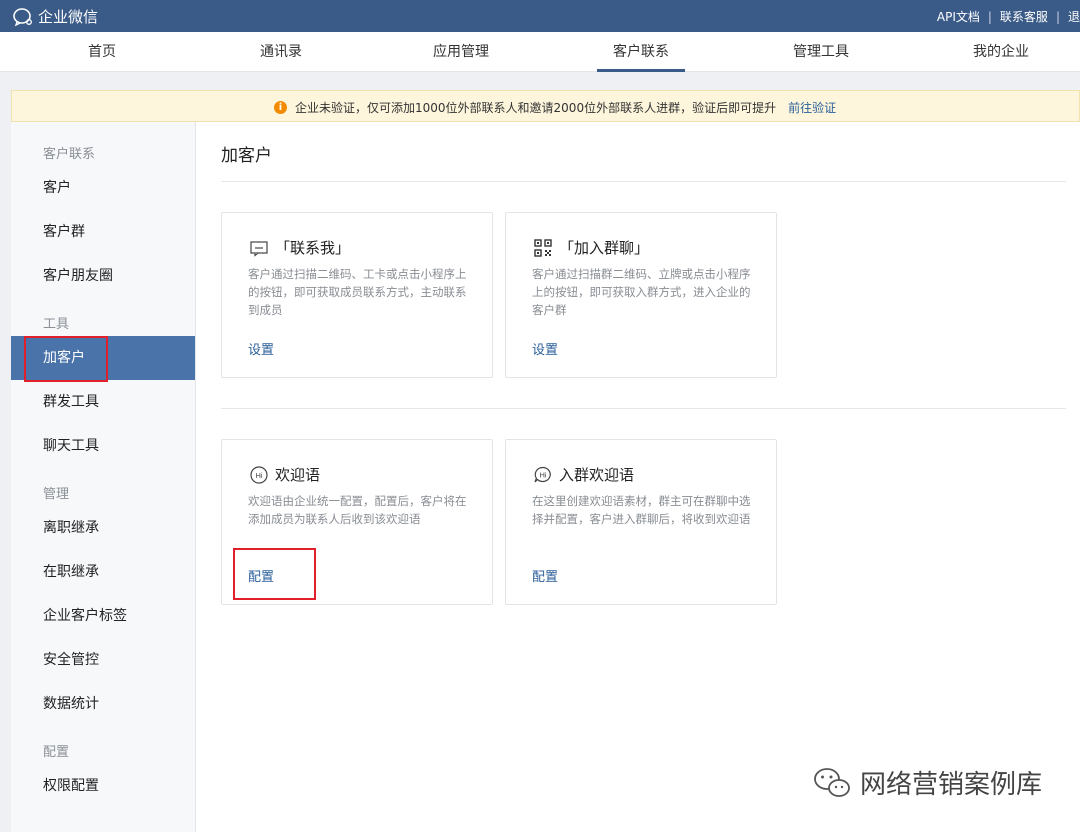  Describe the element at coordinates (103, 188) in the screenshot. I see `sidebar-item-customer: 客户` at that location.